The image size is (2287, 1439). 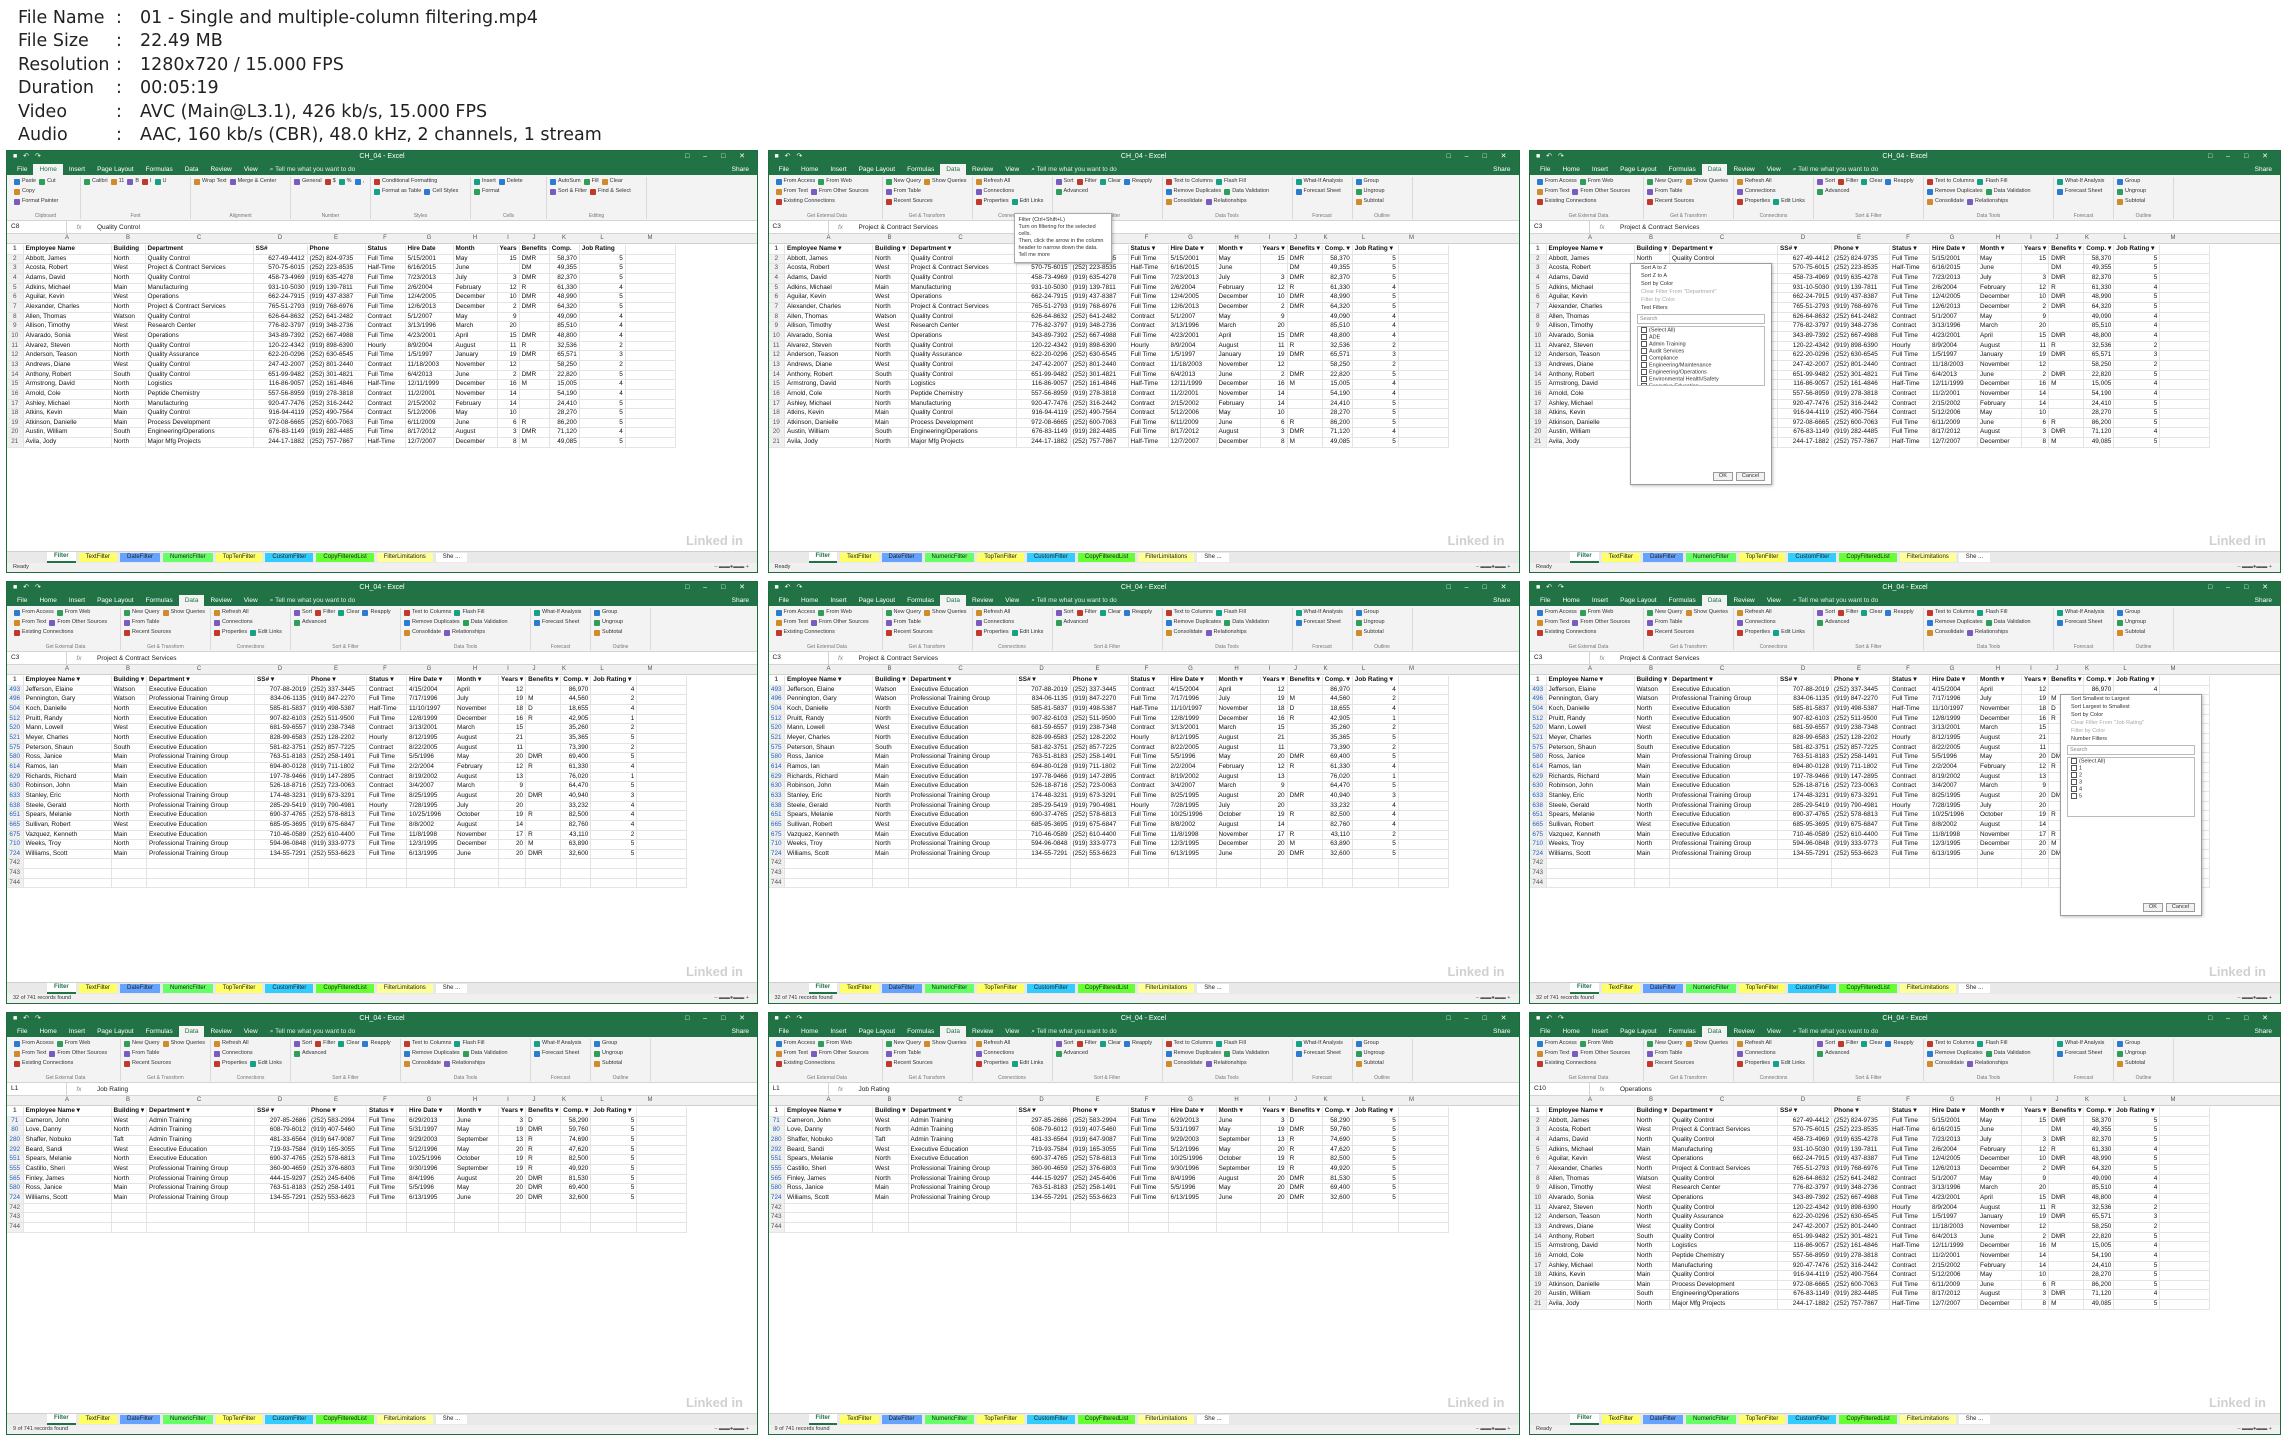 What do you see at coordinates (1238, 365) in the screenshot?
I see `cell: November` at bounding box center [1238, 365].